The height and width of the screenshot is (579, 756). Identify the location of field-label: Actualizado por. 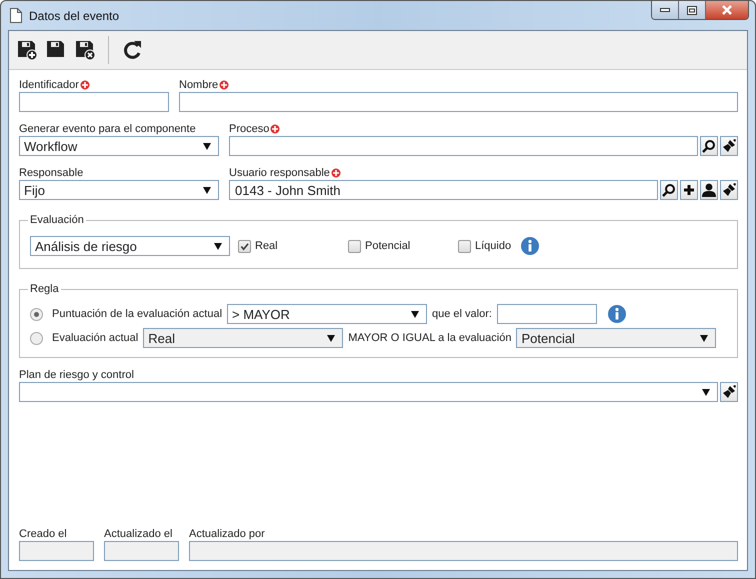
(227, 534).